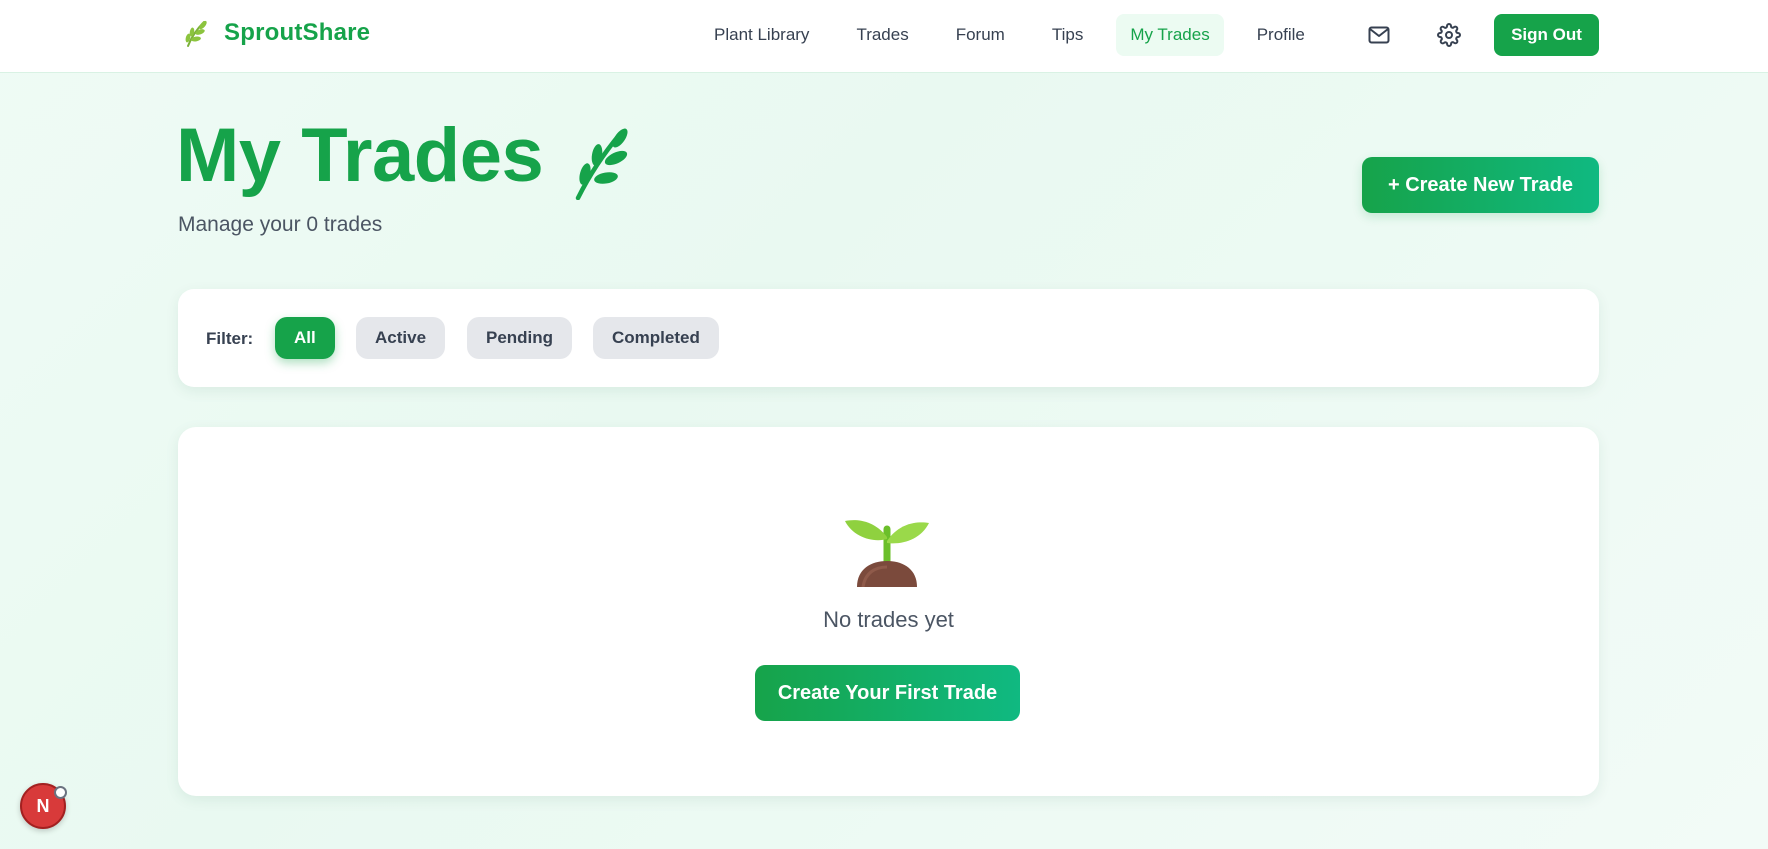 The image size is (1768, 849). I want to click on filter-chip-completed: Completed, so click(656, 338).